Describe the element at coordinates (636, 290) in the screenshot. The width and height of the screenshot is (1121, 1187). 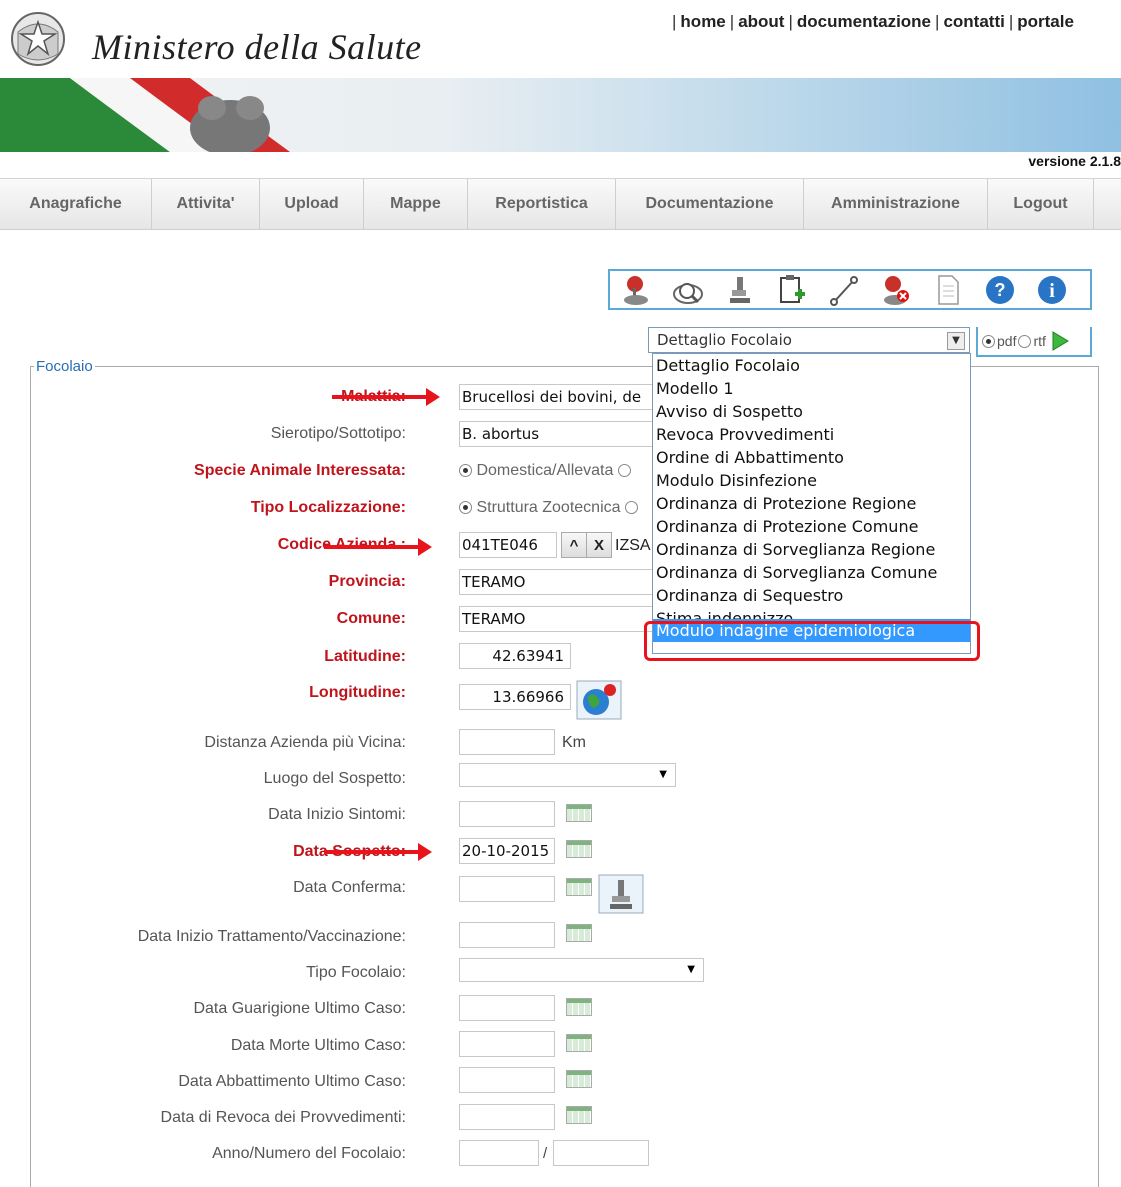
I see `map-pin-icon` at that location.